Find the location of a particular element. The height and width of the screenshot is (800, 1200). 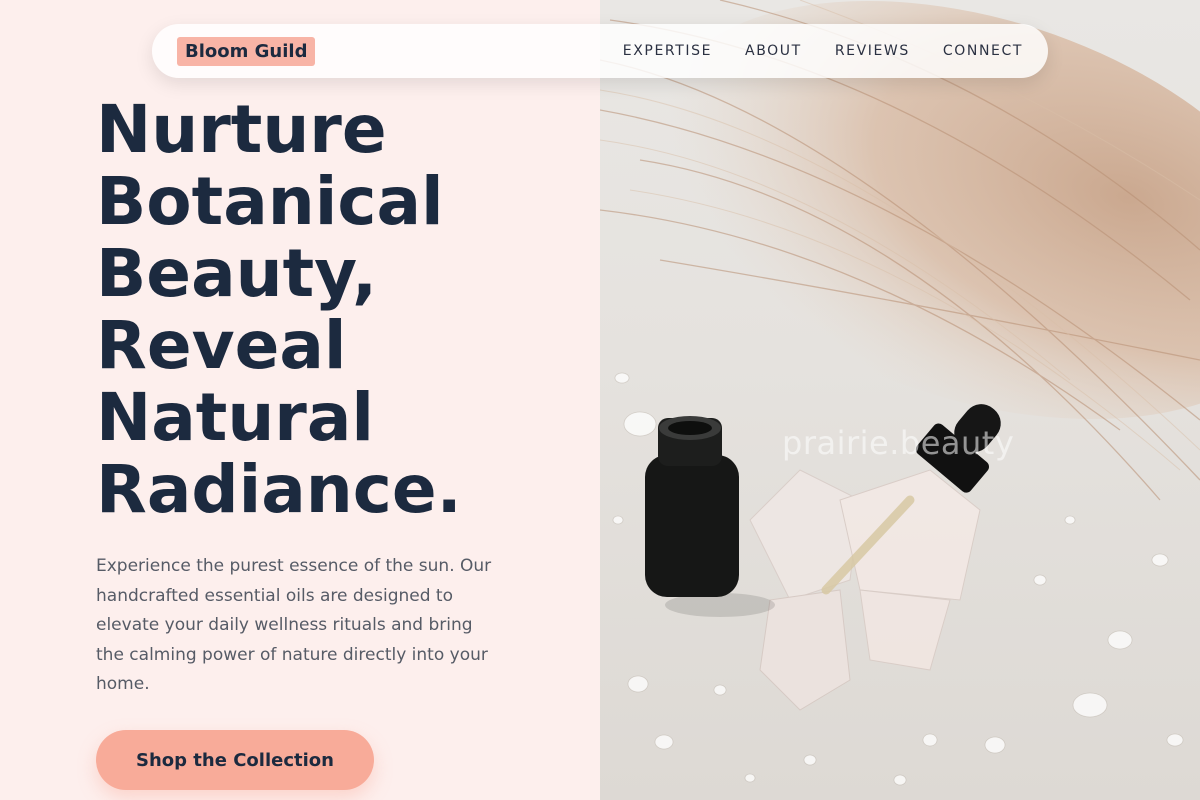

headline-line: Radiance. is located at coordinates (279, 489).